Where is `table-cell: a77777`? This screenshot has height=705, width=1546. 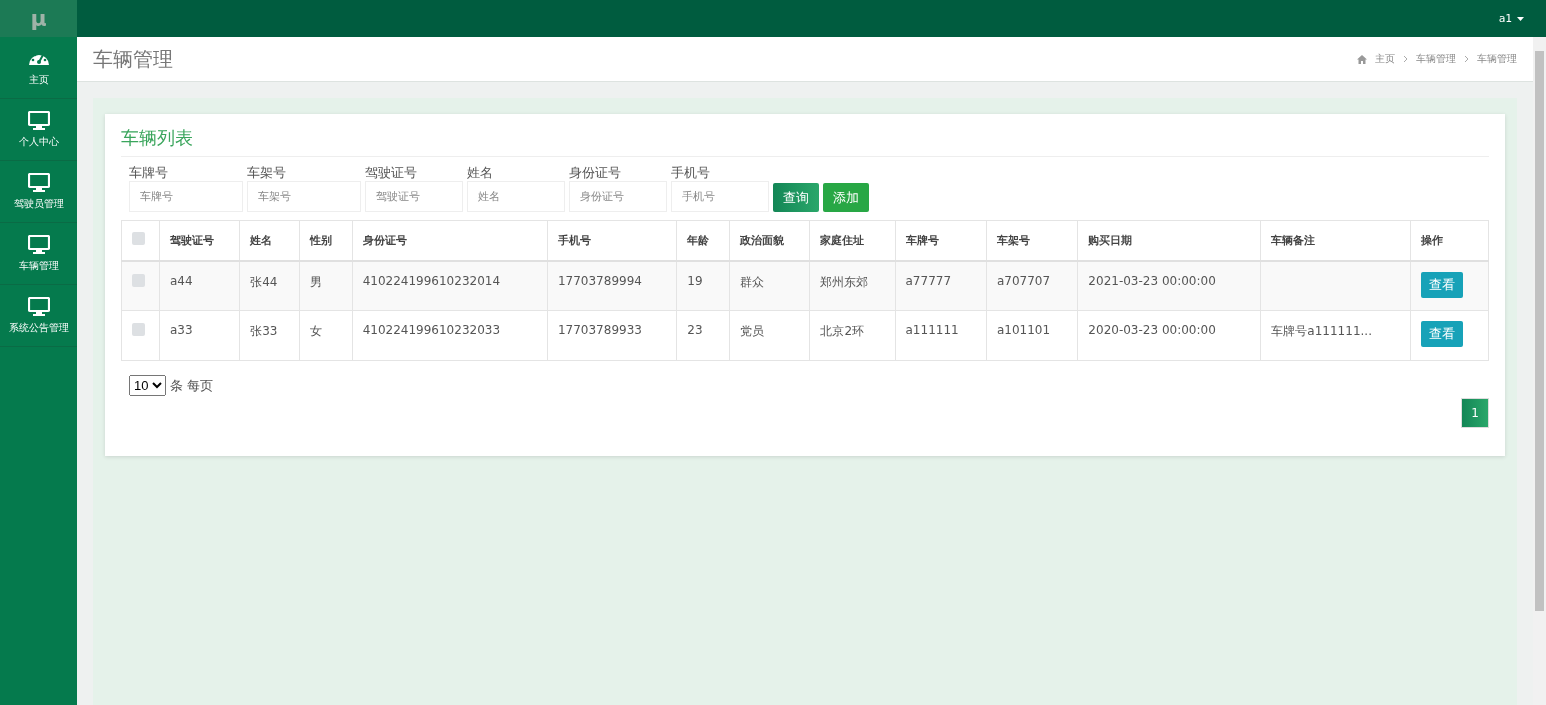
table-cell: a77777 is located at coordinates (928, 280).